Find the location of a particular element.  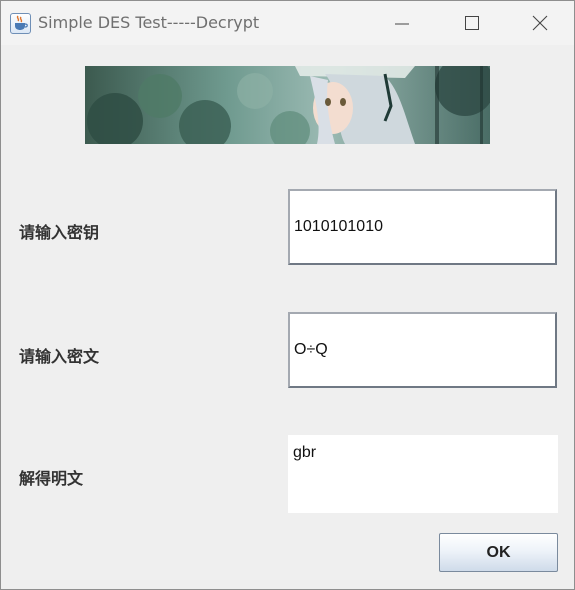

ok-button: OK is located at coordinates (498, 552).